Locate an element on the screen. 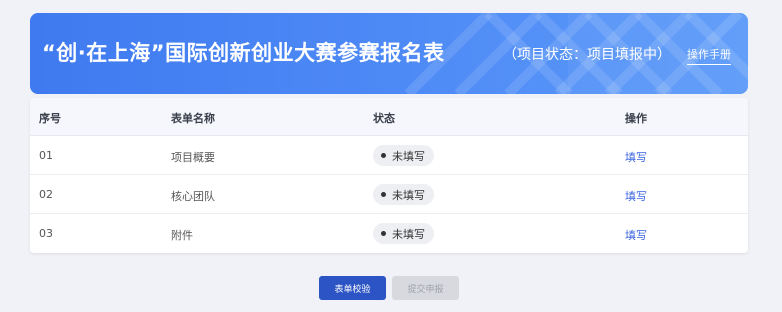 The width and height of the screenshot is (782, 312). row-index: 01 is located at coordinates (46, 155).